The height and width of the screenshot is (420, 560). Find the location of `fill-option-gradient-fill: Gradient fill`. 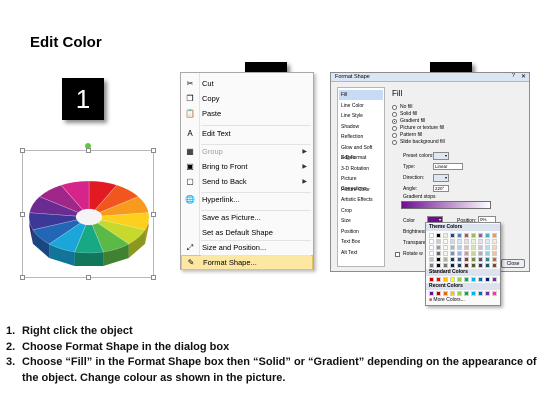

fill-option-gradient-fill: Gradient fill is located at coordinates (408, 121).